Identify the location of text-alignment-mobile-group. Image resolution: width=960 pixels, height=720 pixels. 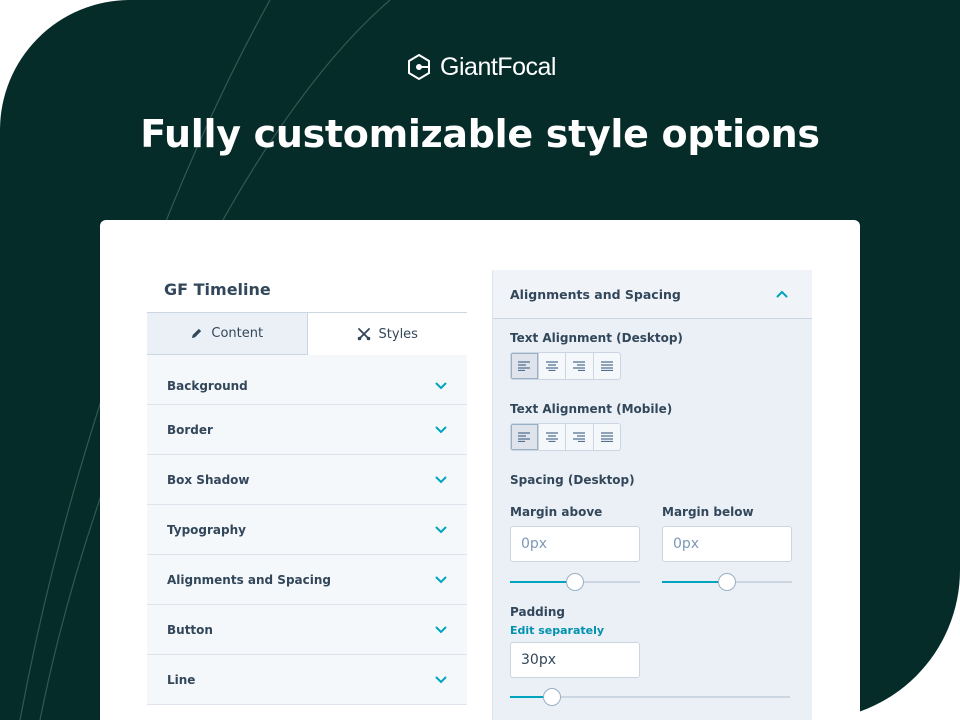
(565, 437).